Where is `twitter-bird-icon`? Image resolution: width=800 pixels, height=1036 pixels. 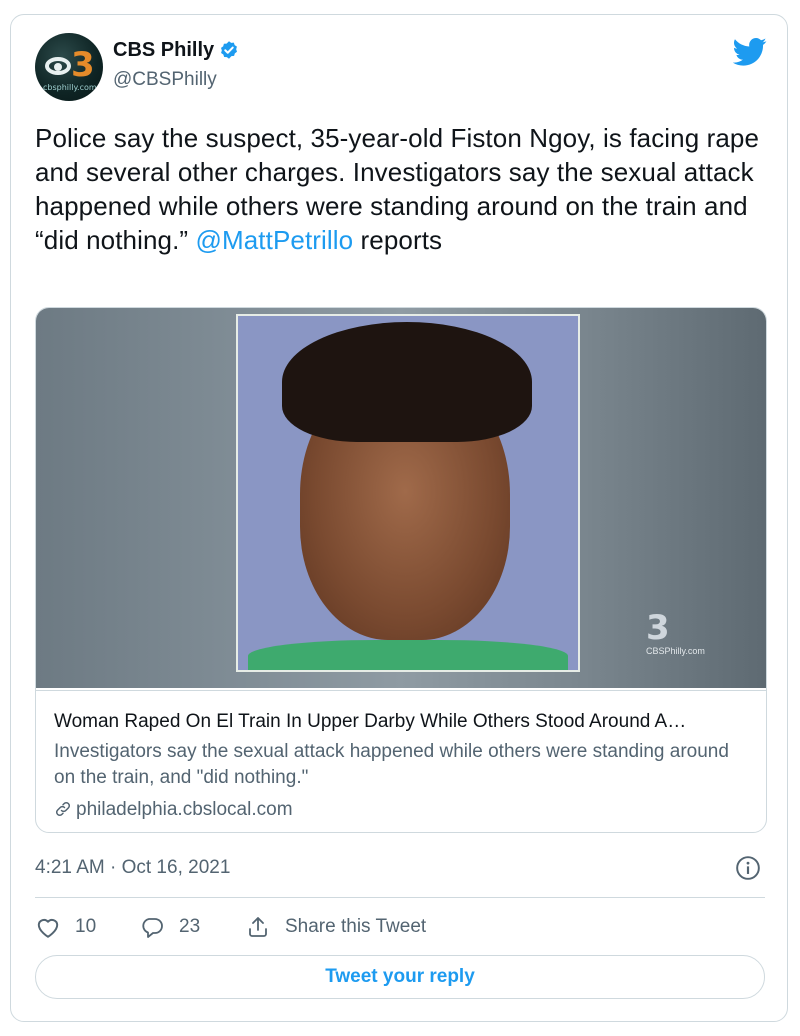 twitter-bird-icon is located at coordinates (750, 52).